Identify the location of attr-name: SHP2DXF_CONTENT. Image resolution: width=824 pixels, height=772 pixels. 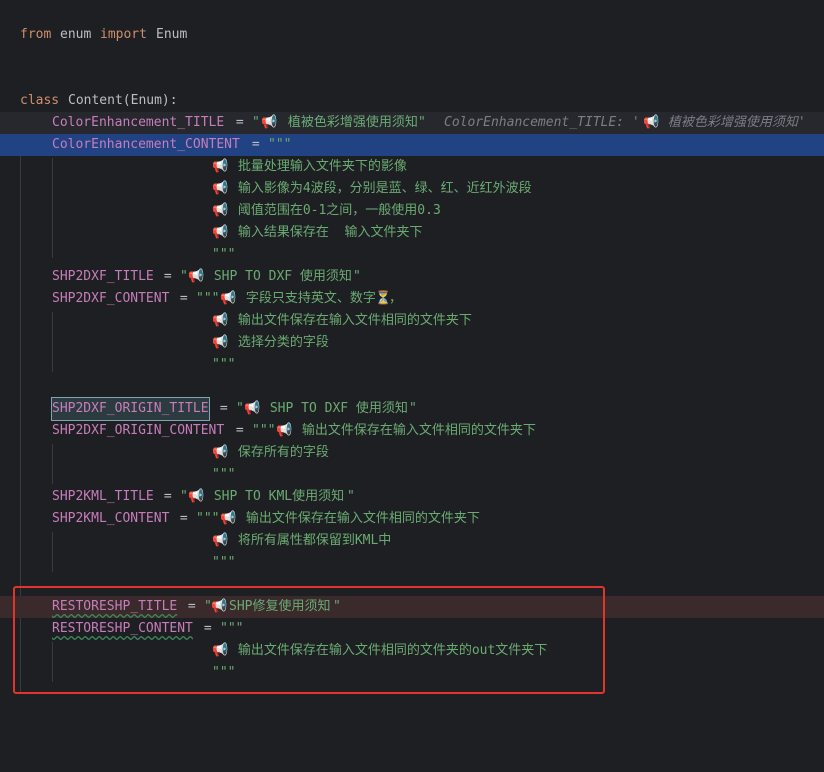
(111, 298).